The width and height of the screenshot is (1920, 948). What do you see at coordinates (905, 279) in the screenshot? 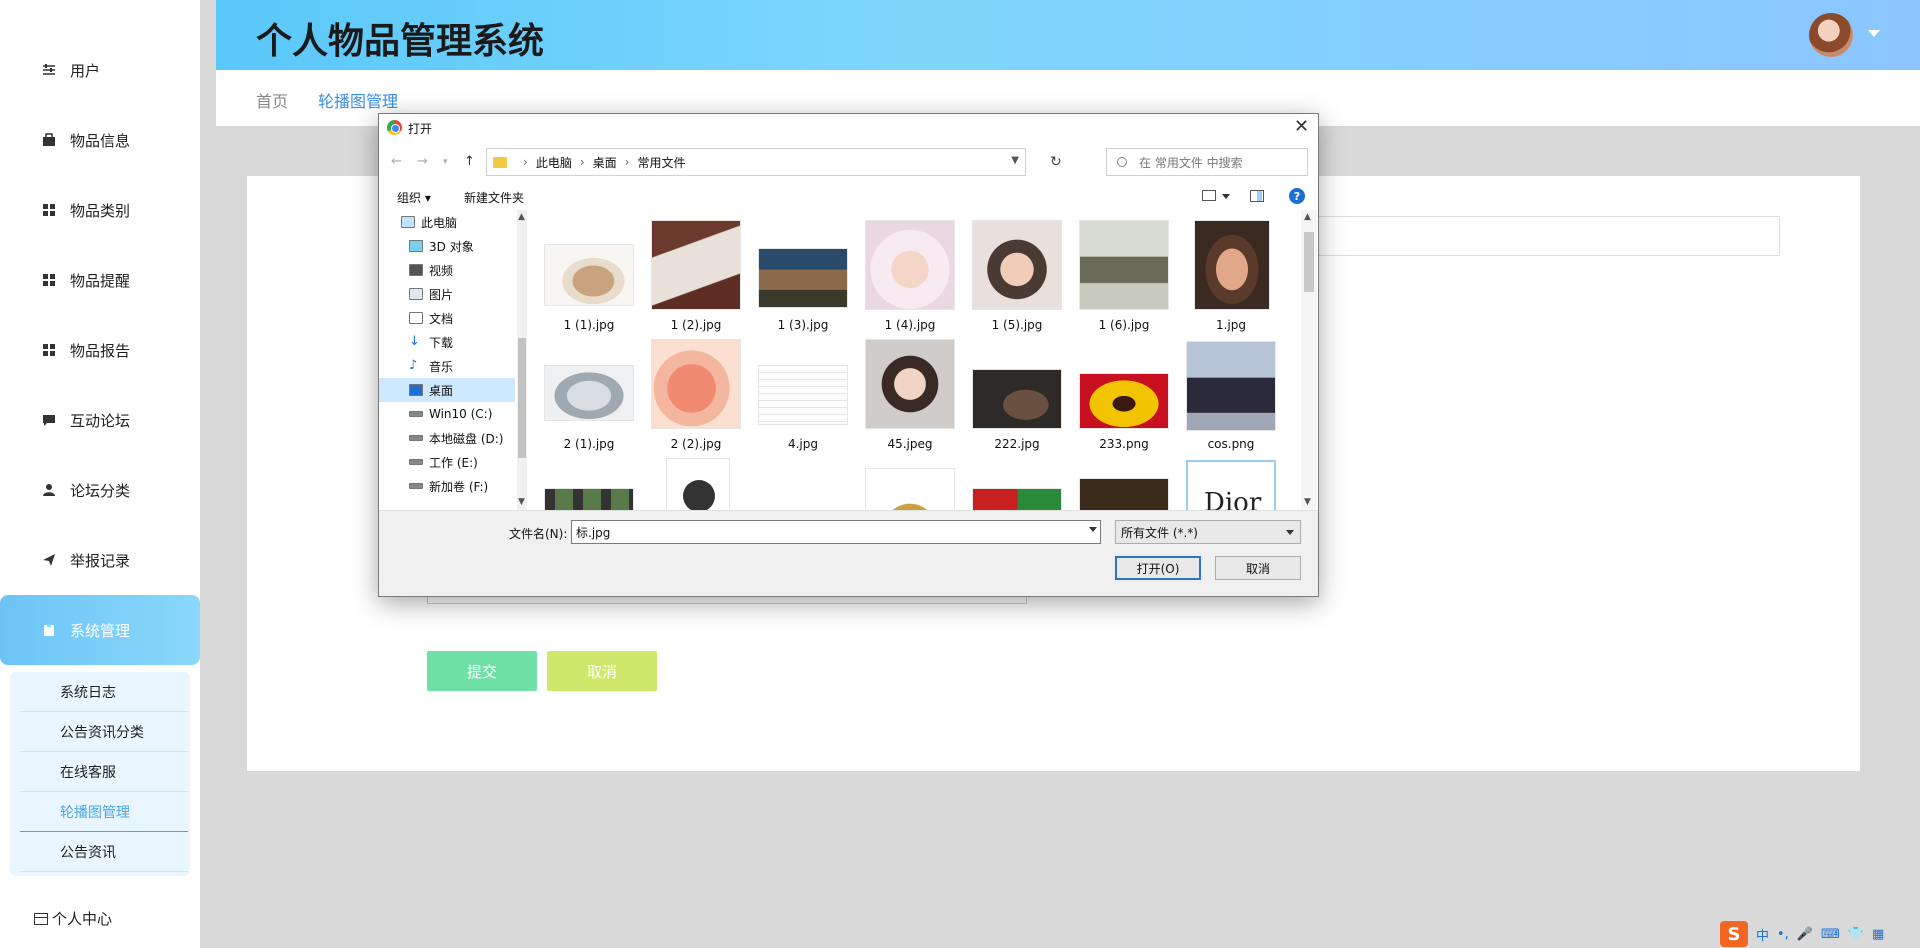
I see `file-item: 1 (4).jpg` at bounding box center [905, 279].